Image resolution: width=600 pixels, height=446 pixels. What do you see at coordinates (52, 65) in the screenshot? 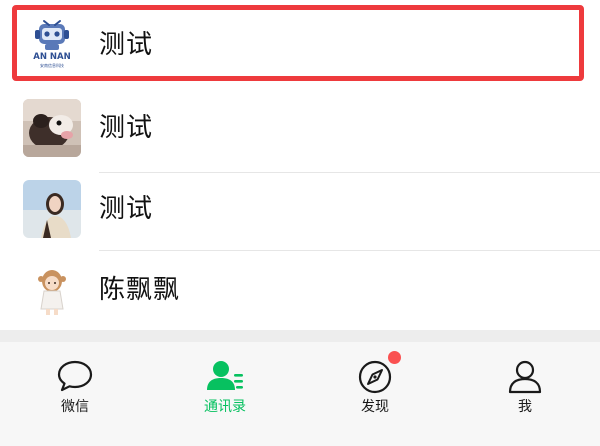
I see `logo-subtext: 安南信息科技` at bounding box center [52, 65].